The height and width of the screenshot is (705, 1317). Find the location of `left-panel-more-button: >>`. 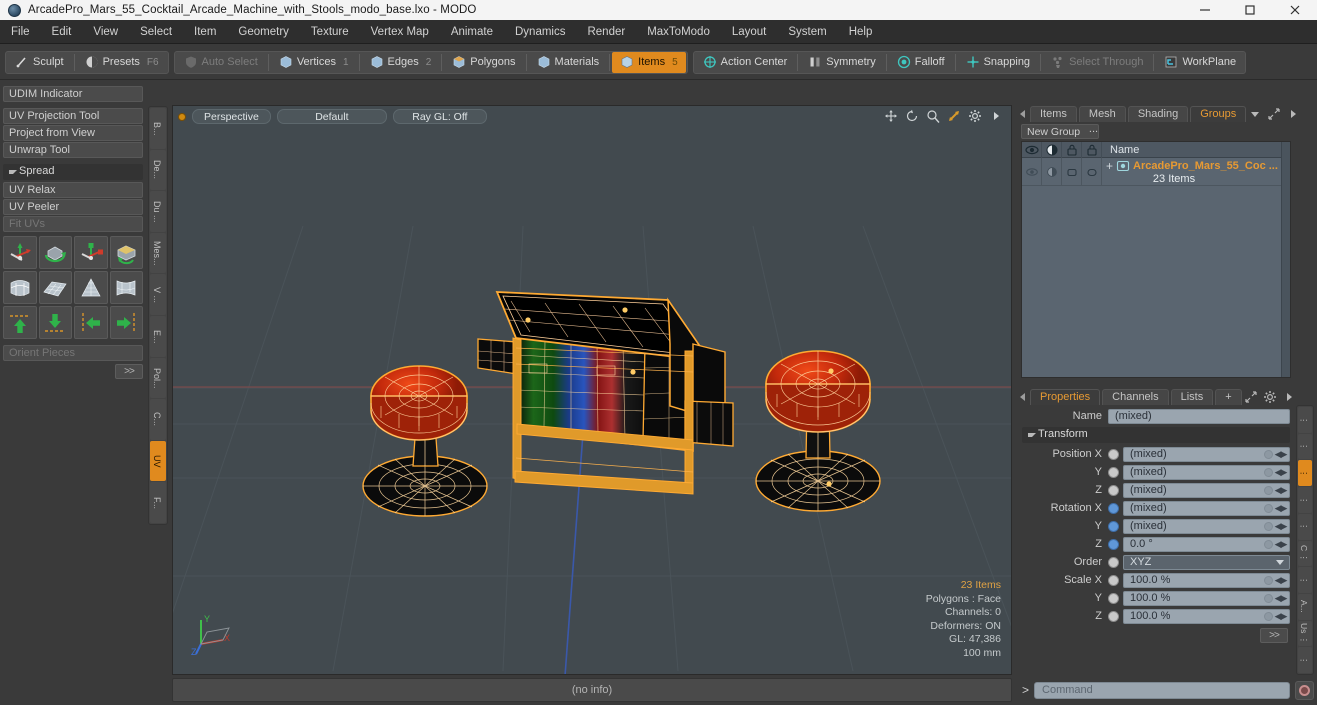

left-panel-more-button: >> is located at coordinates (129, 371).